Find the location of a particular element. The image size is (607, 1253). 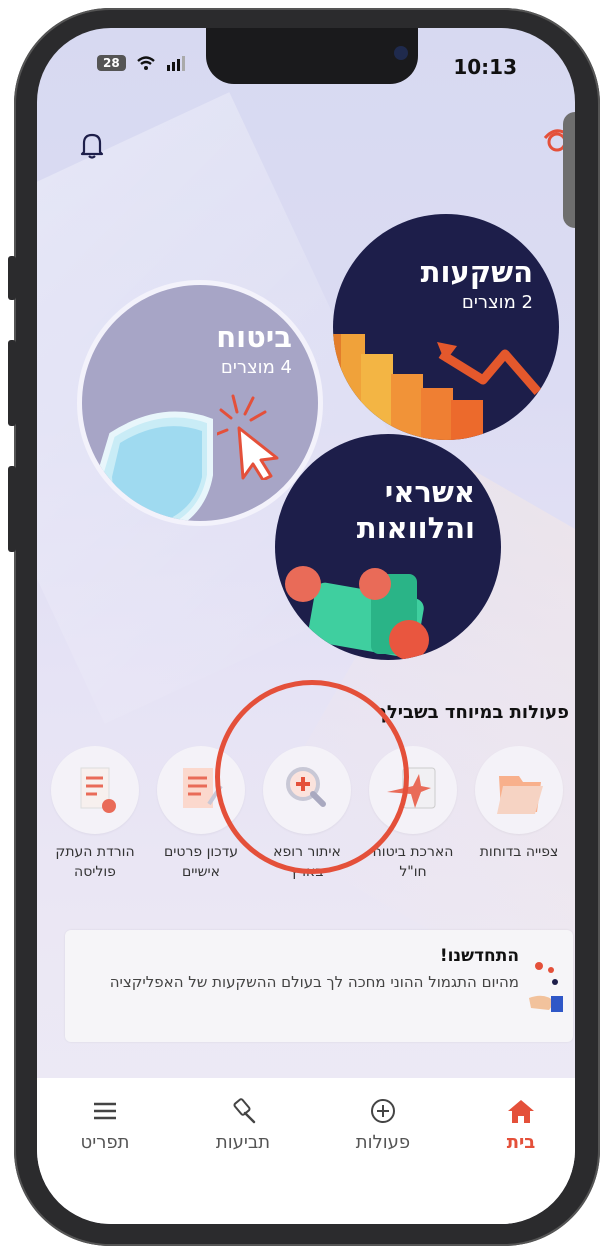

action-label: עדכון פרטים אישיים is located at coordinates (201, 862).